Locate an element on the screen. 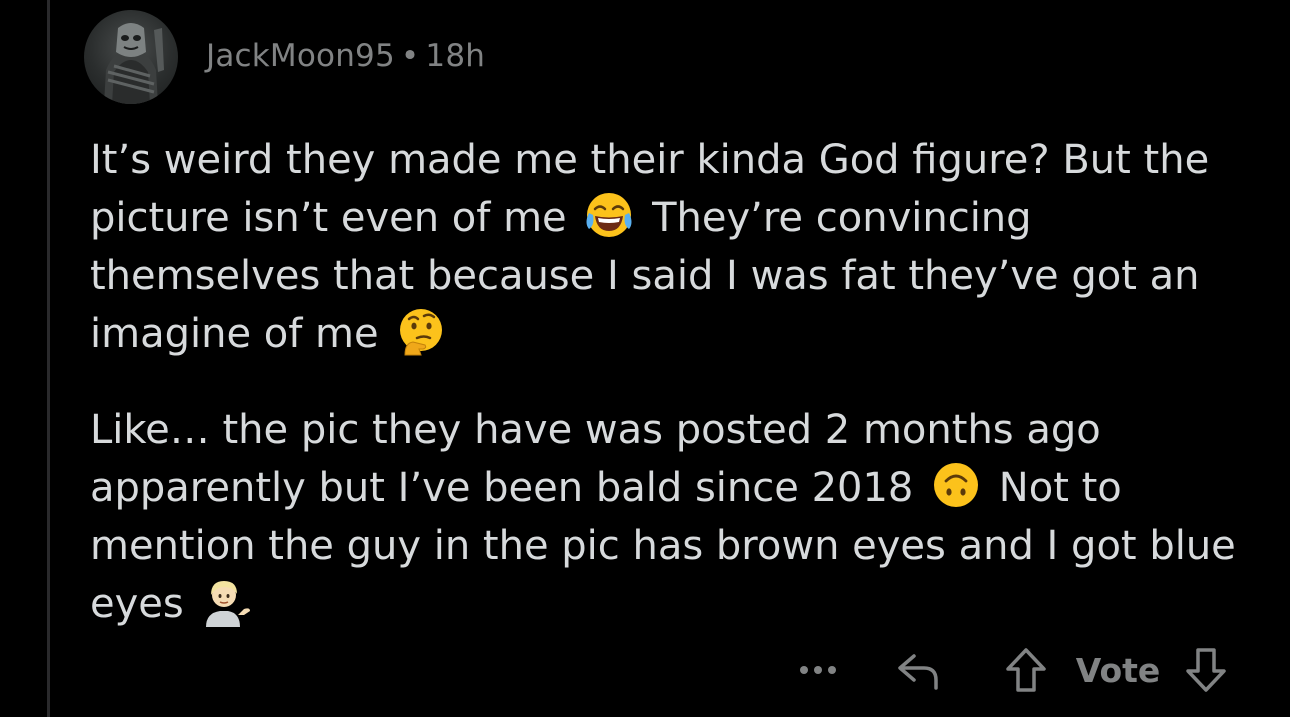 This screenshot has height=717, width=1290. thinking-face-icon is located at coordinates (421, 331).